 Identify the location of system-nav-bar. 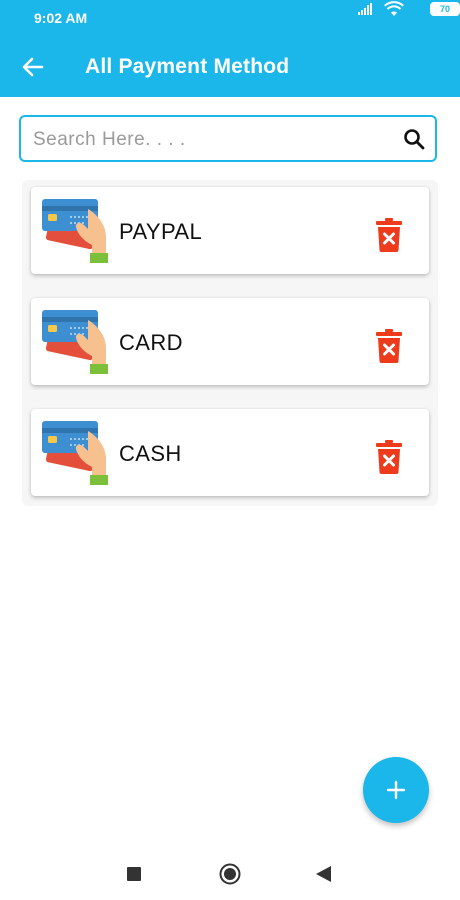
(230, 874).